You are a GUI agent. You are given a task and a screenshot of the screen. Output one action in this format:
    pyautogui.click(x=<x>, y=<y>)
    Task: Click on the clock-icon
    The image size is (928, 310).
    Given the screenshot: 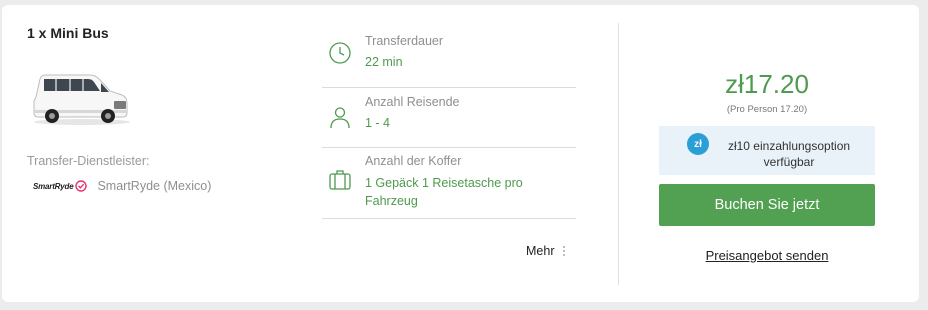 What is the action you would take?
    pyautogui.click(x=340, y=53)
    